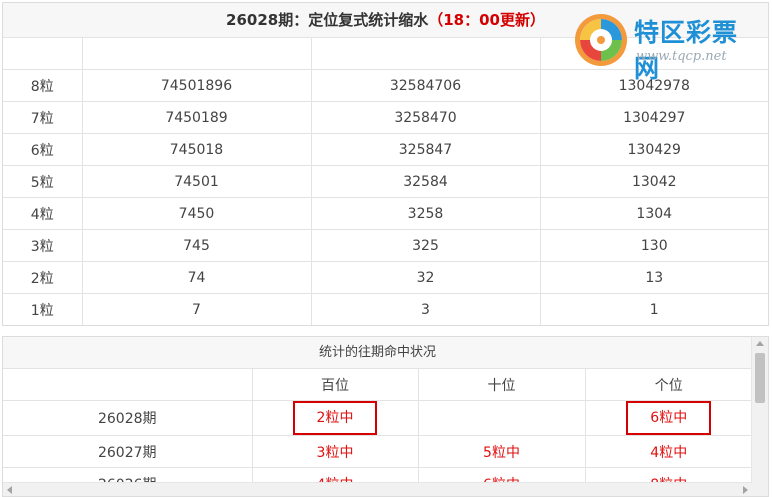  What do you see at coordinates (43, 85) in the screenshot?
I see `row-label: 8粒` at bounding box center [43, 85].